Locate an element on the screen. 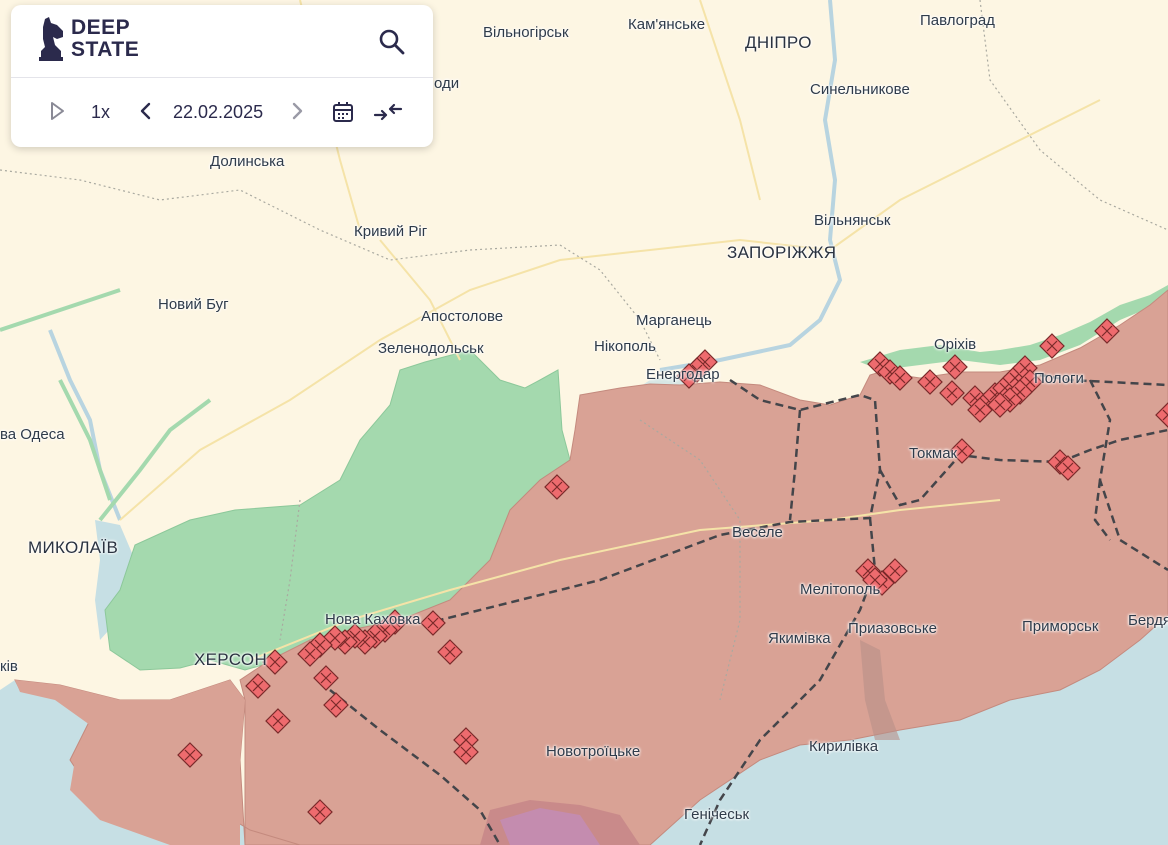 Image resolution: width=1168 pixels, height=845 pixels. city-label: МИКОЛАЇВ is located at coordinates (73, 547).